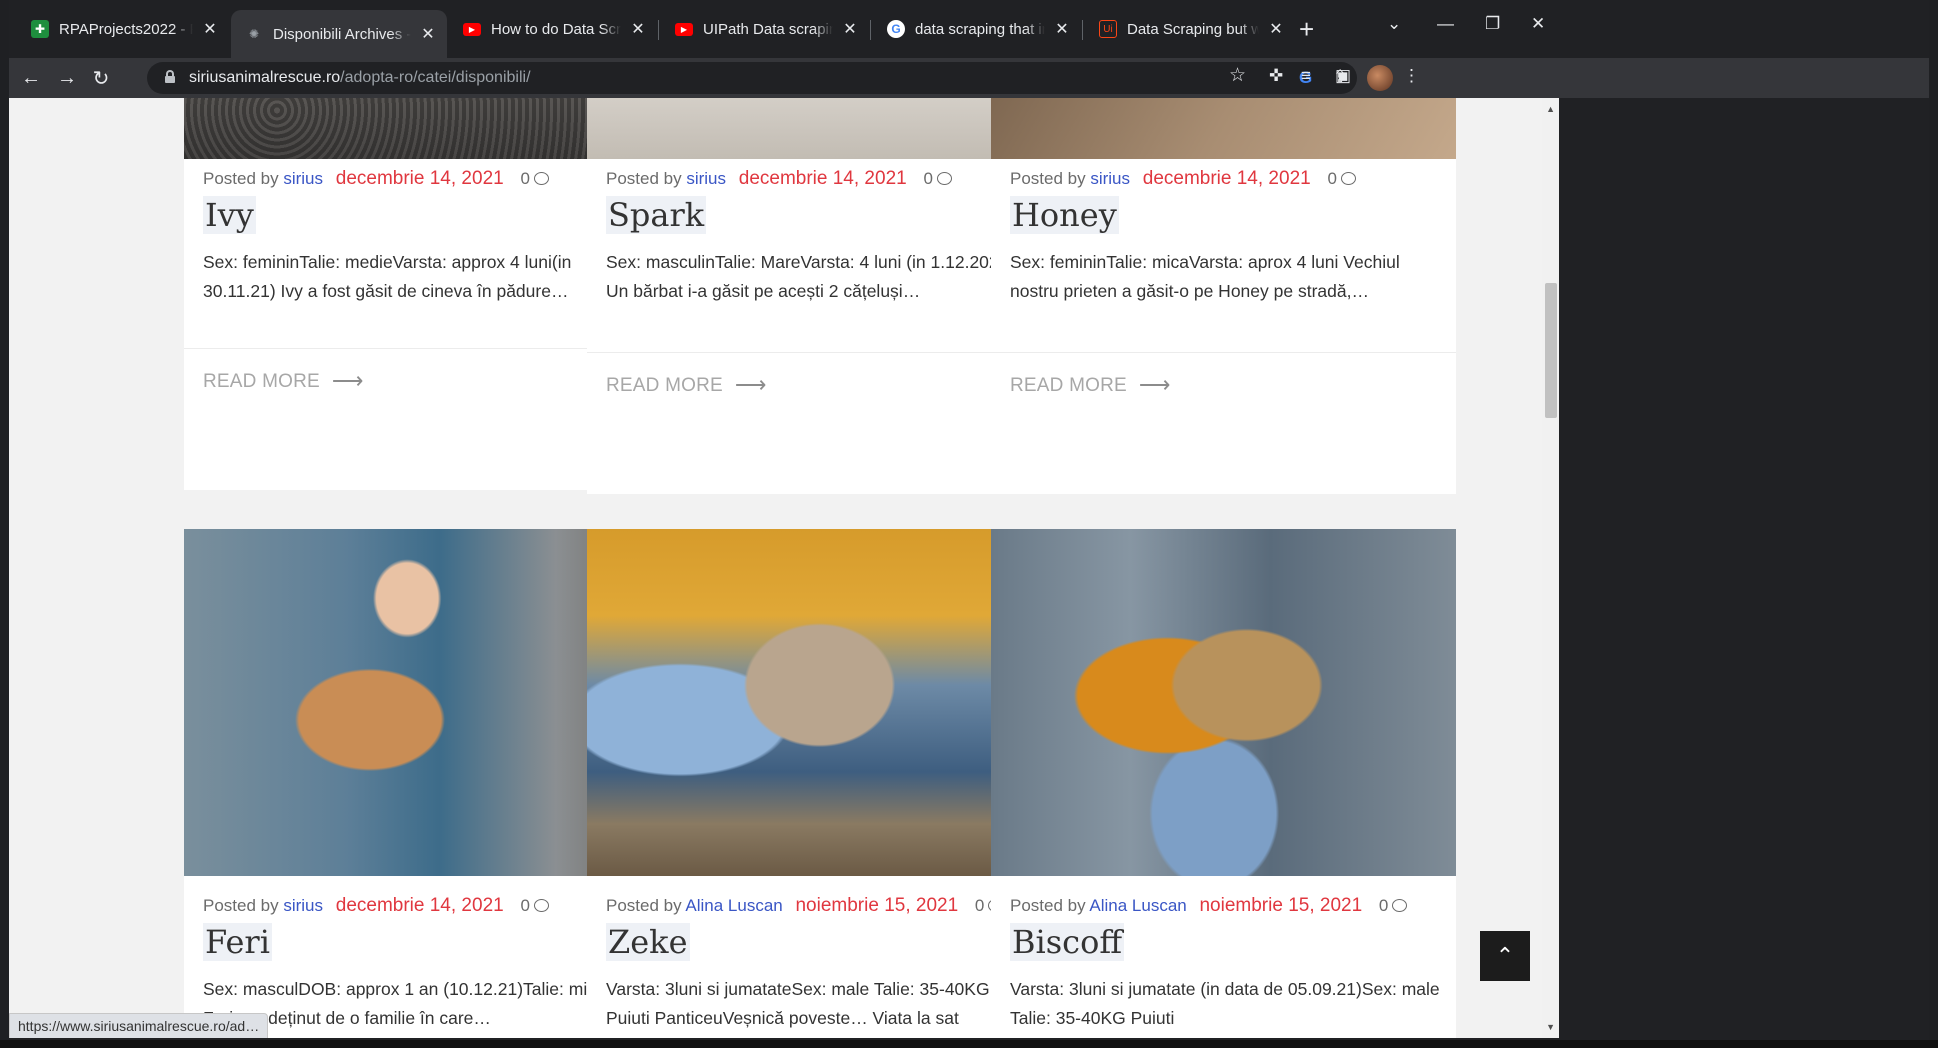  I want to click on side-panel-icon: ▣, so click(1343, 76).